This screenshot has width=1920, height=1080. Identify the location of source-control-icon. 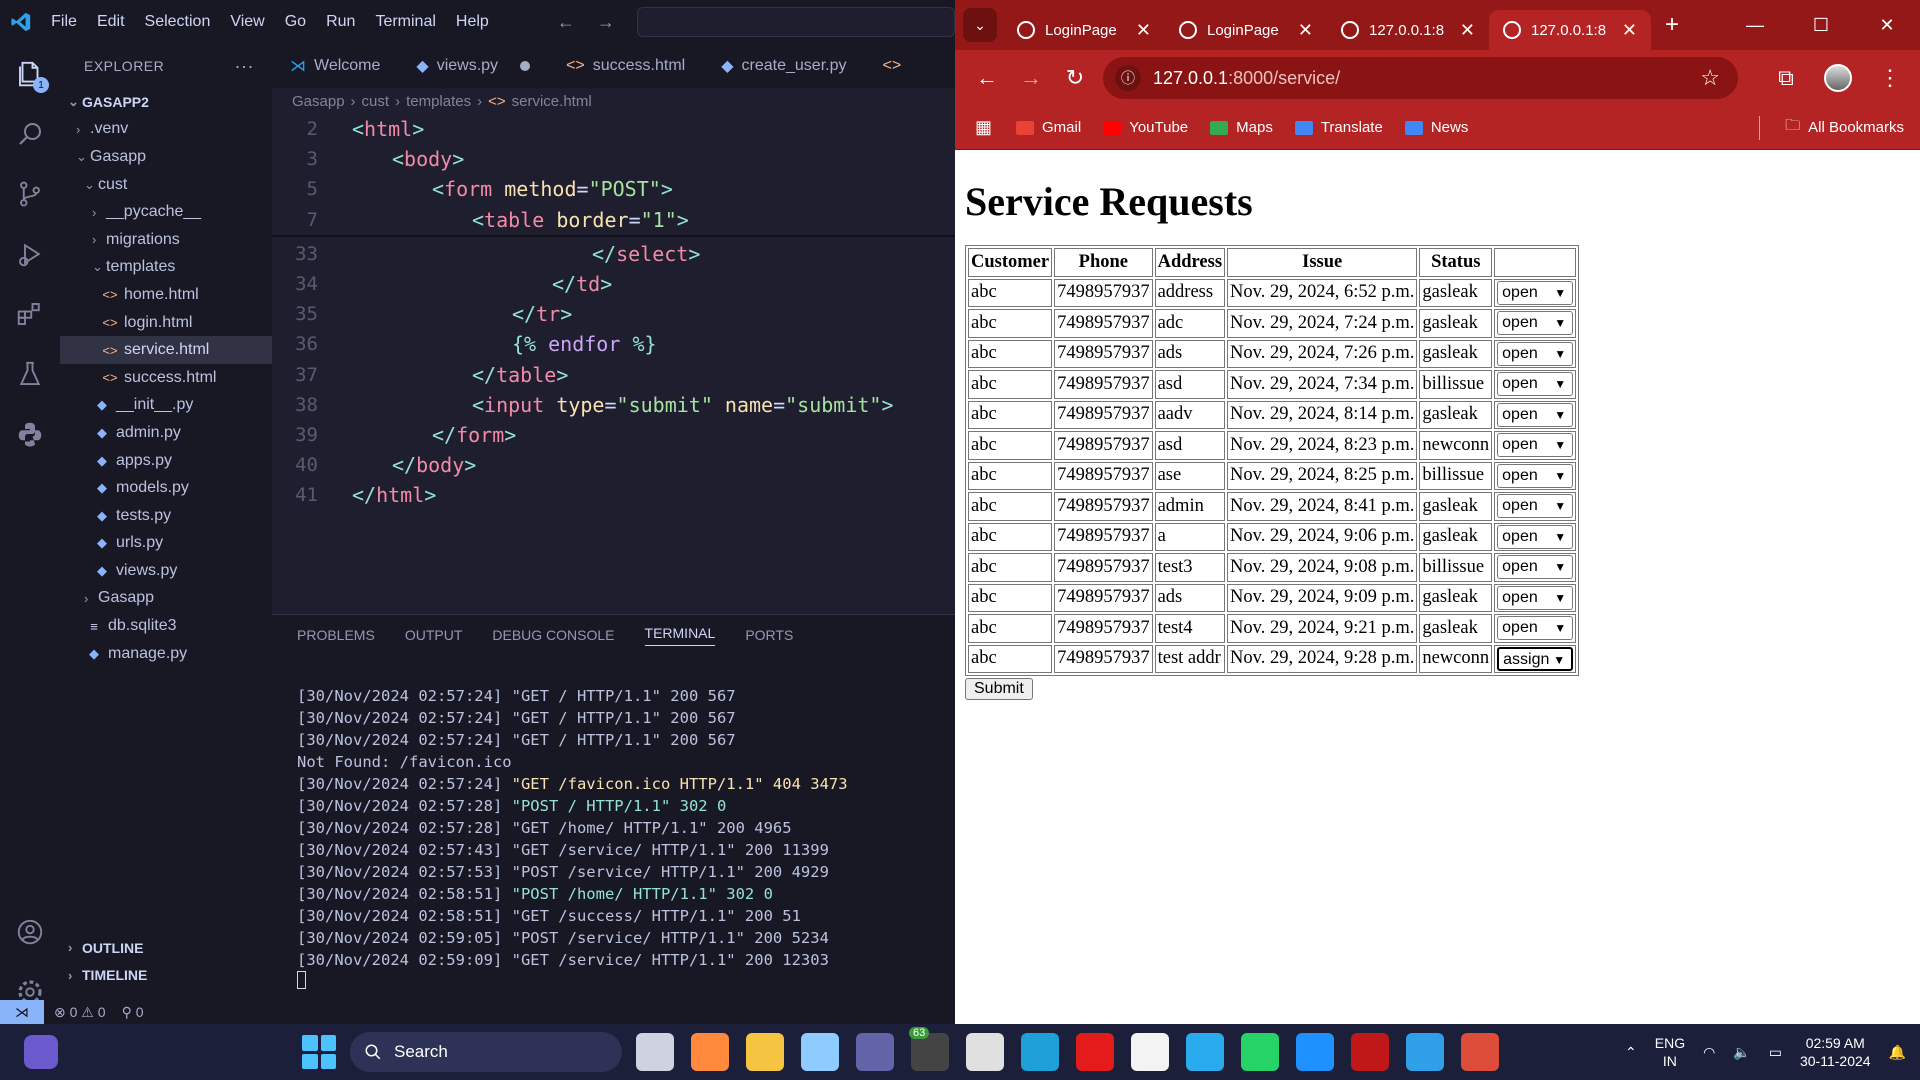
(30, 194).